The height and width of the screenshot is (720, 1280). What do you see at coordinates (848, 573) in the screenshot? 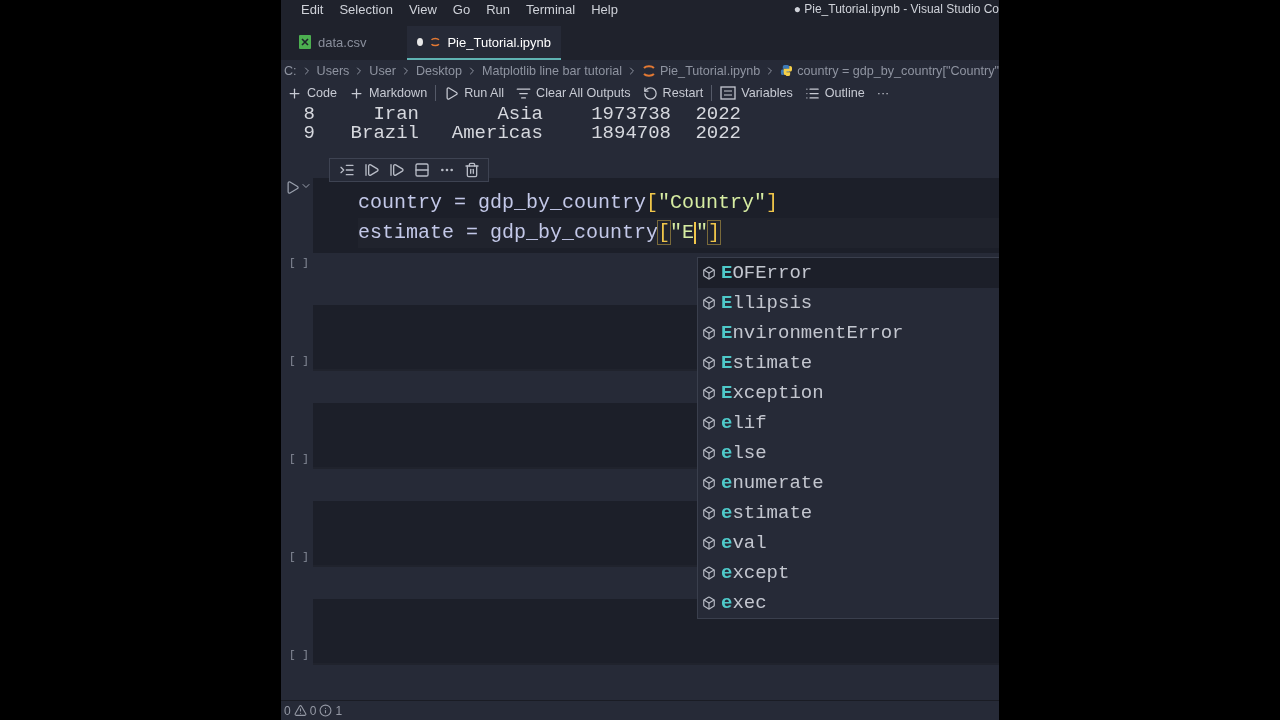
I see `suggestion-item: except` at bounding box center [848, 573].